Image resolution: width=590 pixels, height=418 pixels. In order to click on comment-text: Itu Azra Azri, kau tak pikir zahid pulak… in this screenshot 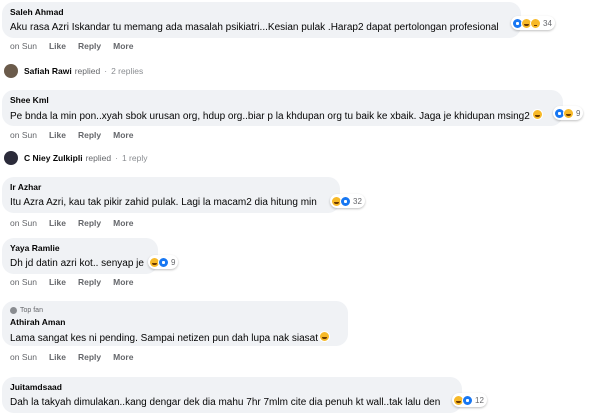, I will do `click(163, 202)`.